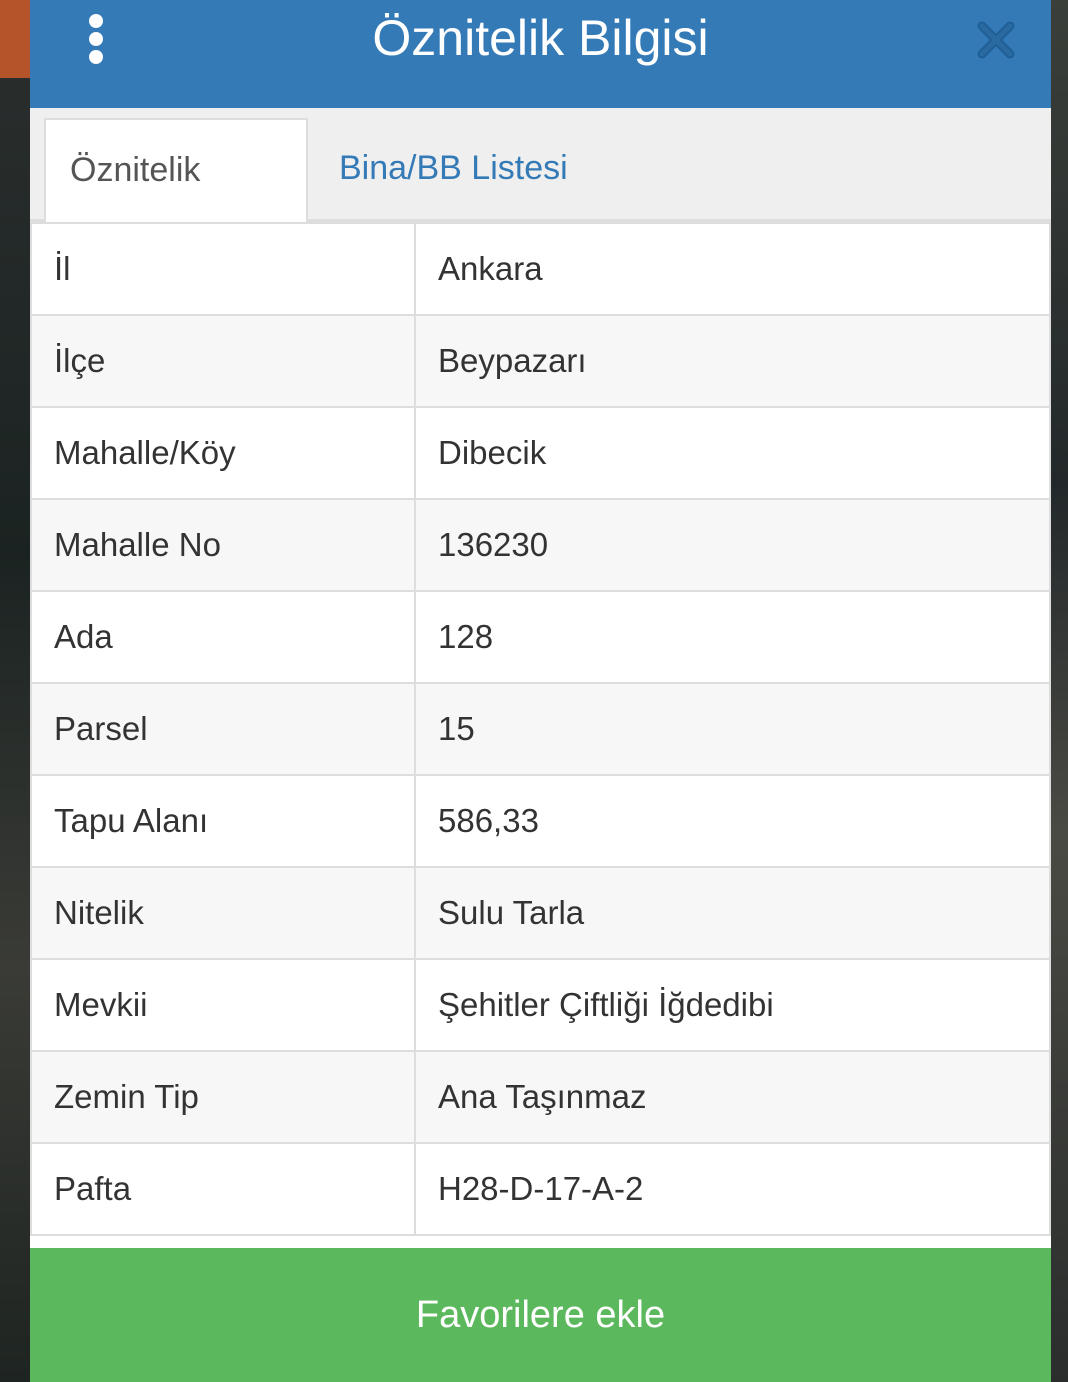 The height and width of the screenshot is (1382, 1068). What do you see at coordinates (732, 729) in the screenshot?
I see `attribute-value: 15` at bounding box center [732, 729].